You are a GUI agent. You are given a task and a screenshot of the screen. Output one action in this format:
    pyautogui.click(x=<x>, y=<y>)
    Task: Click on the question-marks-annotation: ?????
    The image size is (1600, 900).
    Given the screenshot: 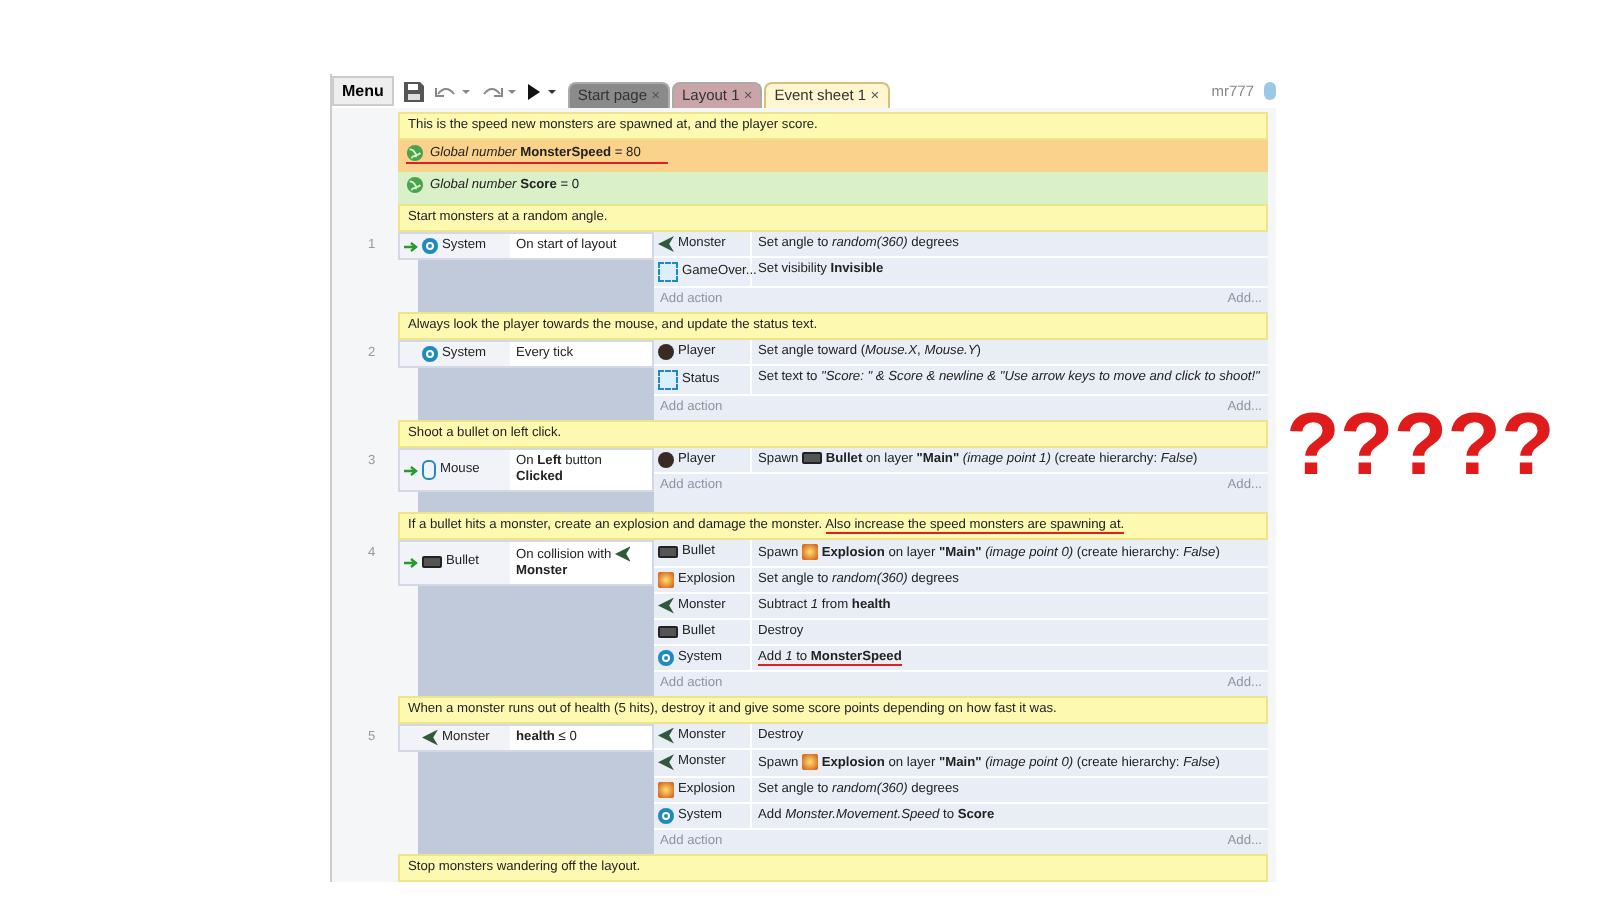 What is the action you would take?
    pyautogui.click(x=1420, y=446)
    